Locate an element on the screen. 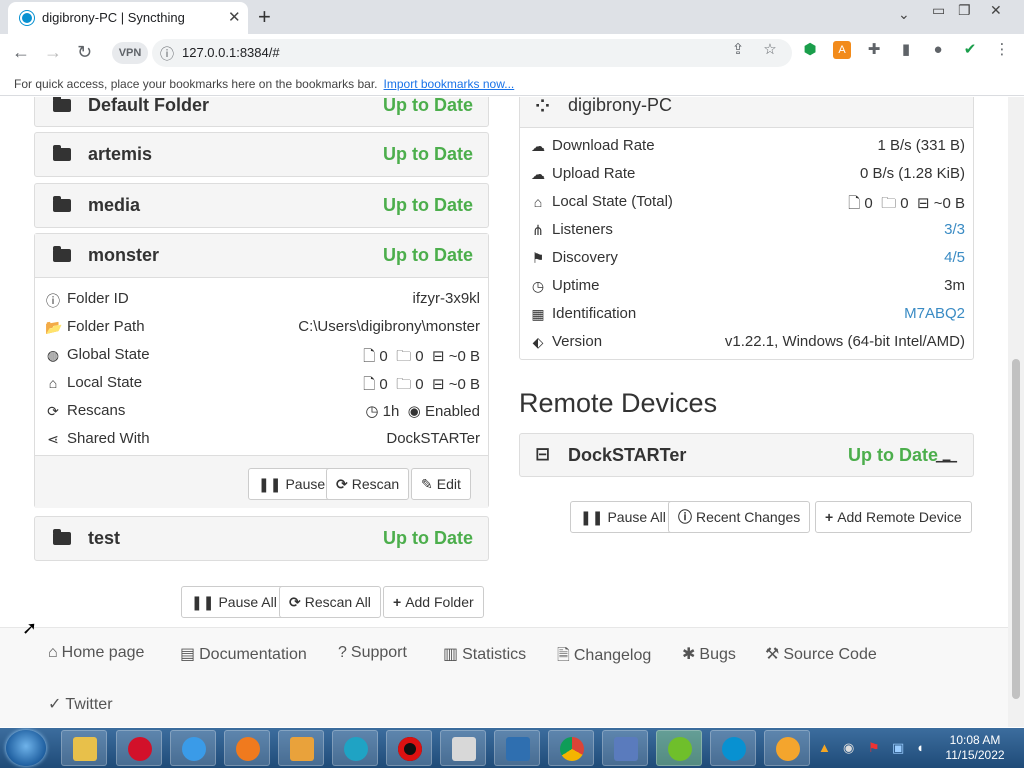 The image size is (1024, 768). folder-panel-test: test Up to Date is located at coordinates (261, 538).